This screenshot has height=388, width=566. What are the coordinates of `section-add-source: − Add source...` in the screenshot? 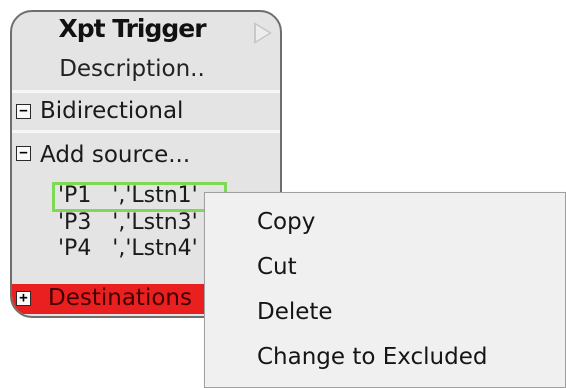 It's located at (146, 154).